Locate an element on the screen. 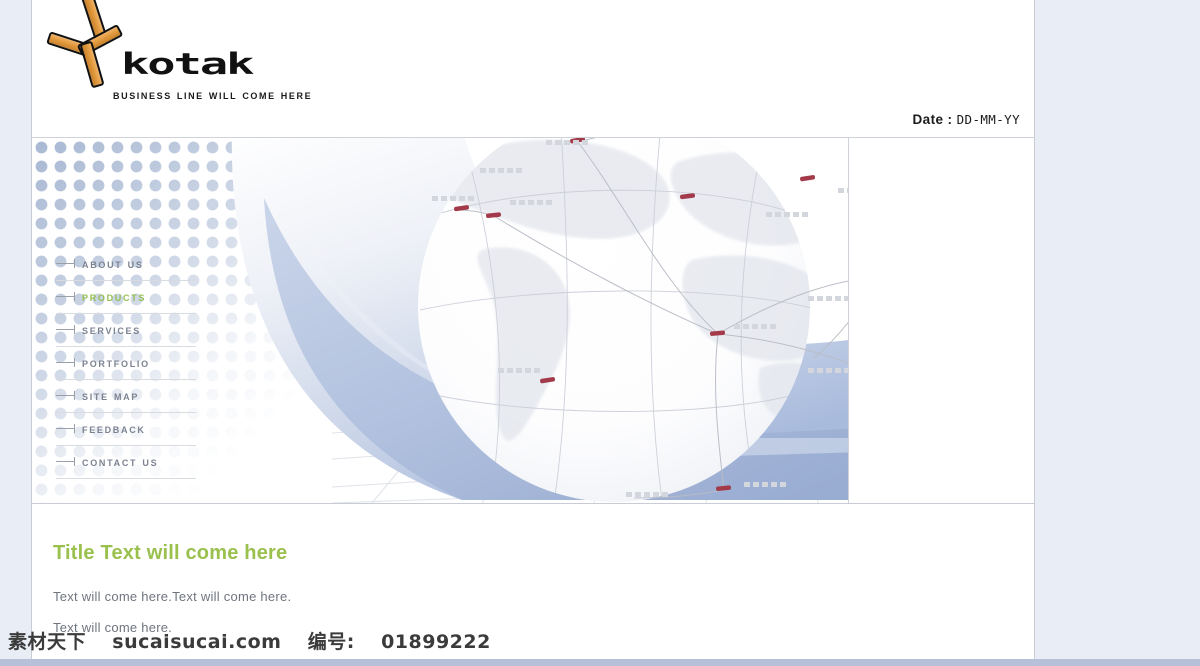 Image resolution: width=1200 pixels, height=666 pixels. nav-label: Services is located at coordinates (111, 330).